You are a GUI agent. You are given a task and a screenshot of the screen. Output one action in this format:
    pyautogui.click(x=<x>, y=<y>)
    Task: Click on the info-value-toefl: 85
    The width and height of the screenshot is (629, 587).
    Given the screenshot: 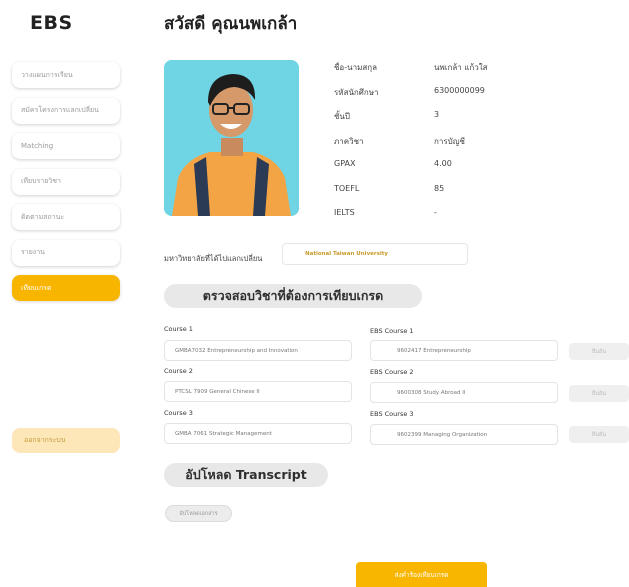 What is the action you would take?
    pyautogui.click(x=439, y=188)
    